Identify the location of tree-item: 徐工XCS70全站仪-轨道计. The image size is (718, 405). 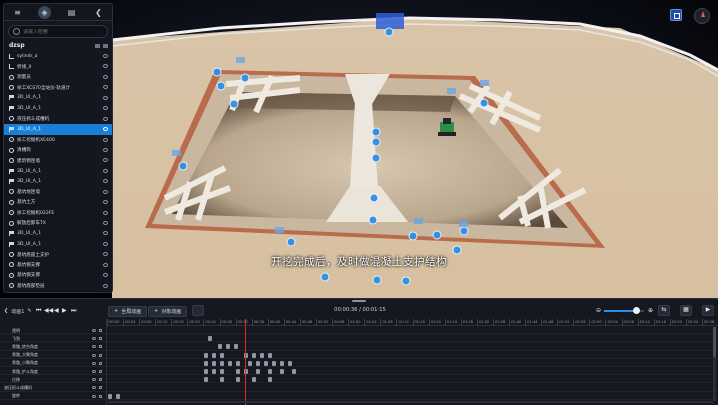
(58, 87).